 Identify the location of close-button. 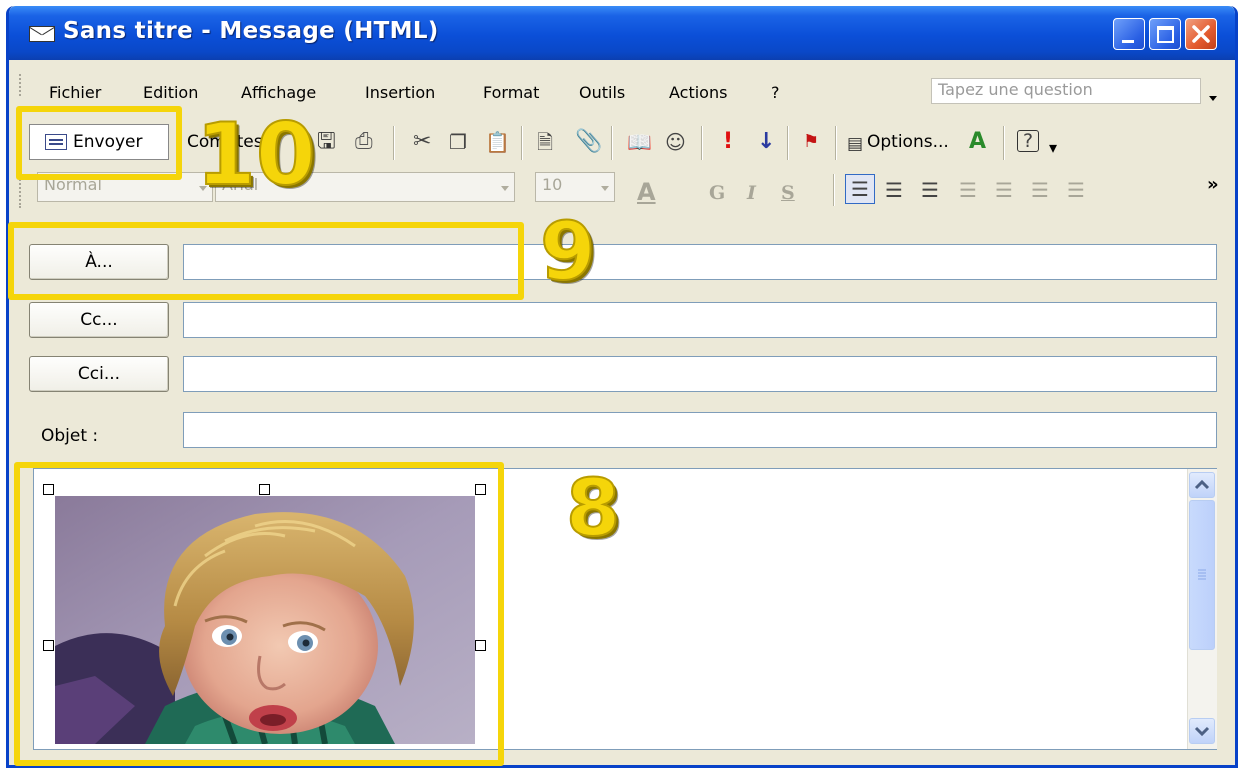
(1201, 34).